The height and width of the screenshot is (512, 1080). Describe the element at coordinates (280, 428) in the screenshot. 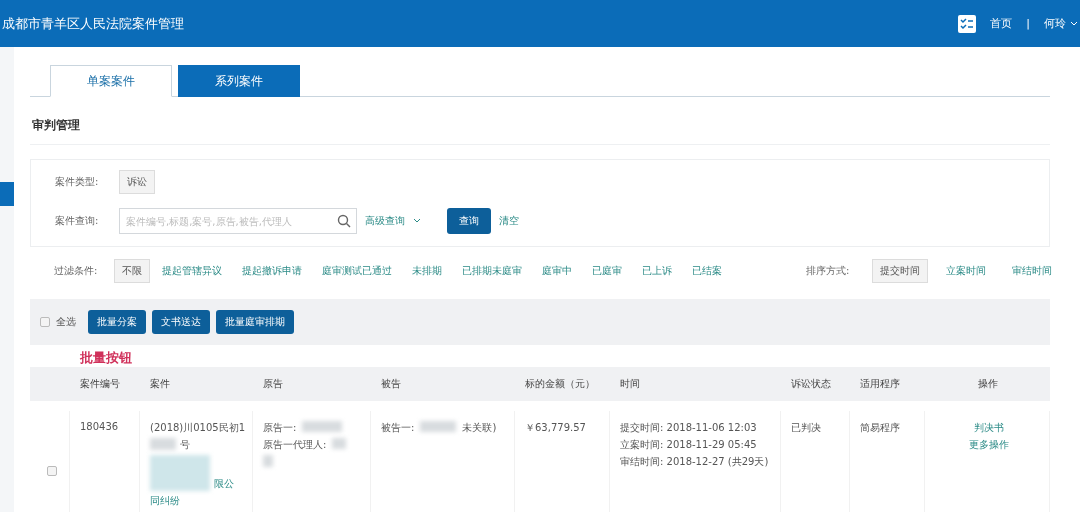

I see `table-cell: 原告一:` at that location.